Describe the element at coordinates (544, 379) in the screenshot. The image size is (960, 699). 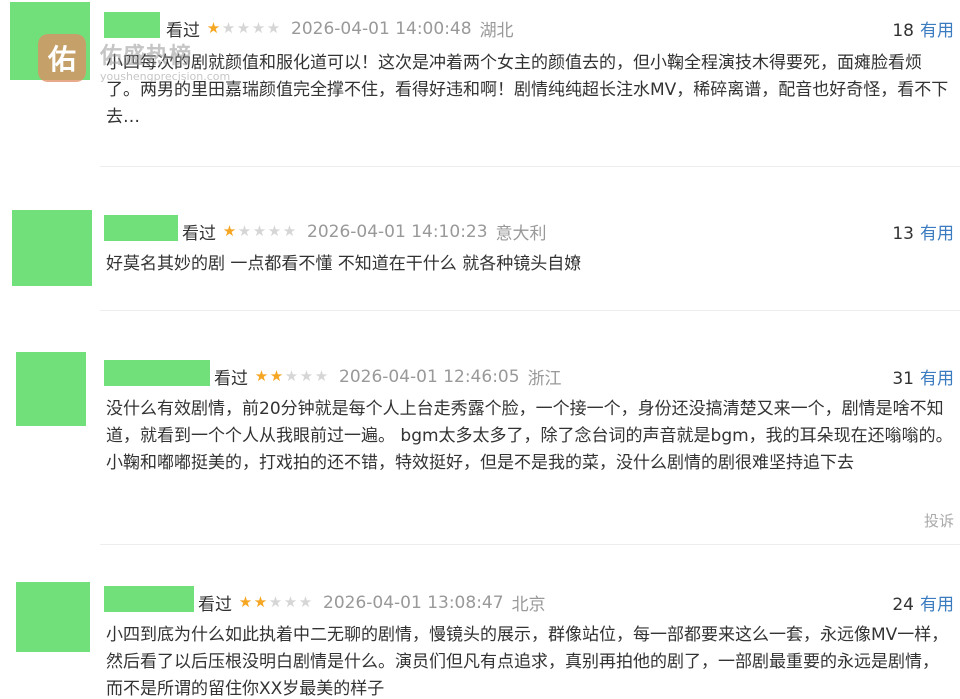
I see `review-location: 浙江` at that location.